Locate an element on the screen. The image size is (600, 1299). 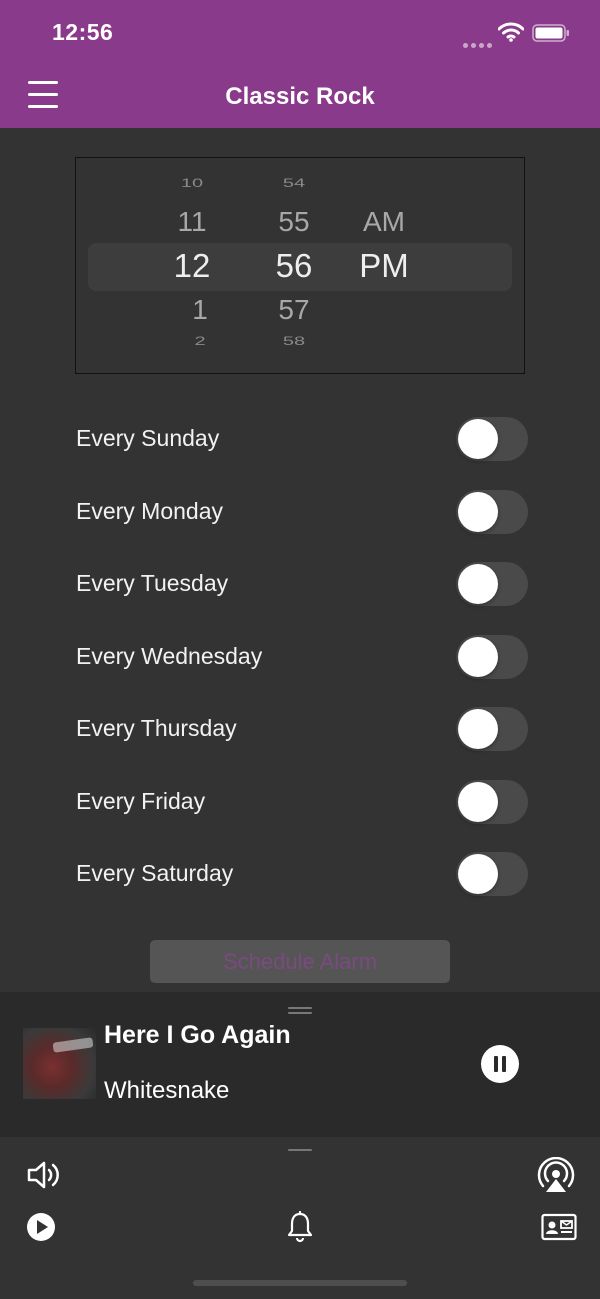
monday-toggle is located at coordinates (492, 512).